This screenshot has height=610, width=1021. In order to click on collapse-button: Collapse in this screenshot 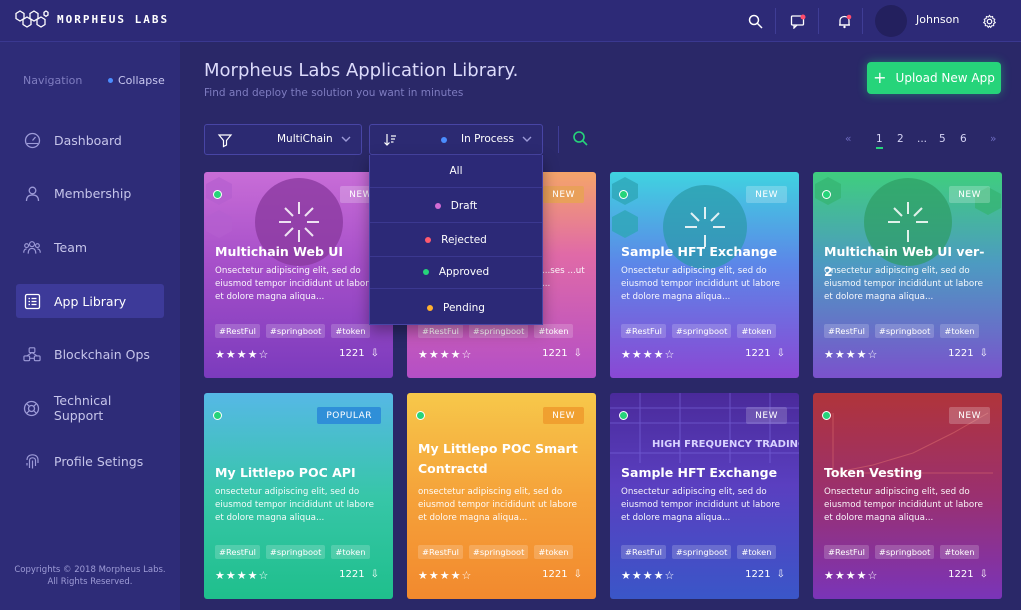, I will do `click(136, 80)`.